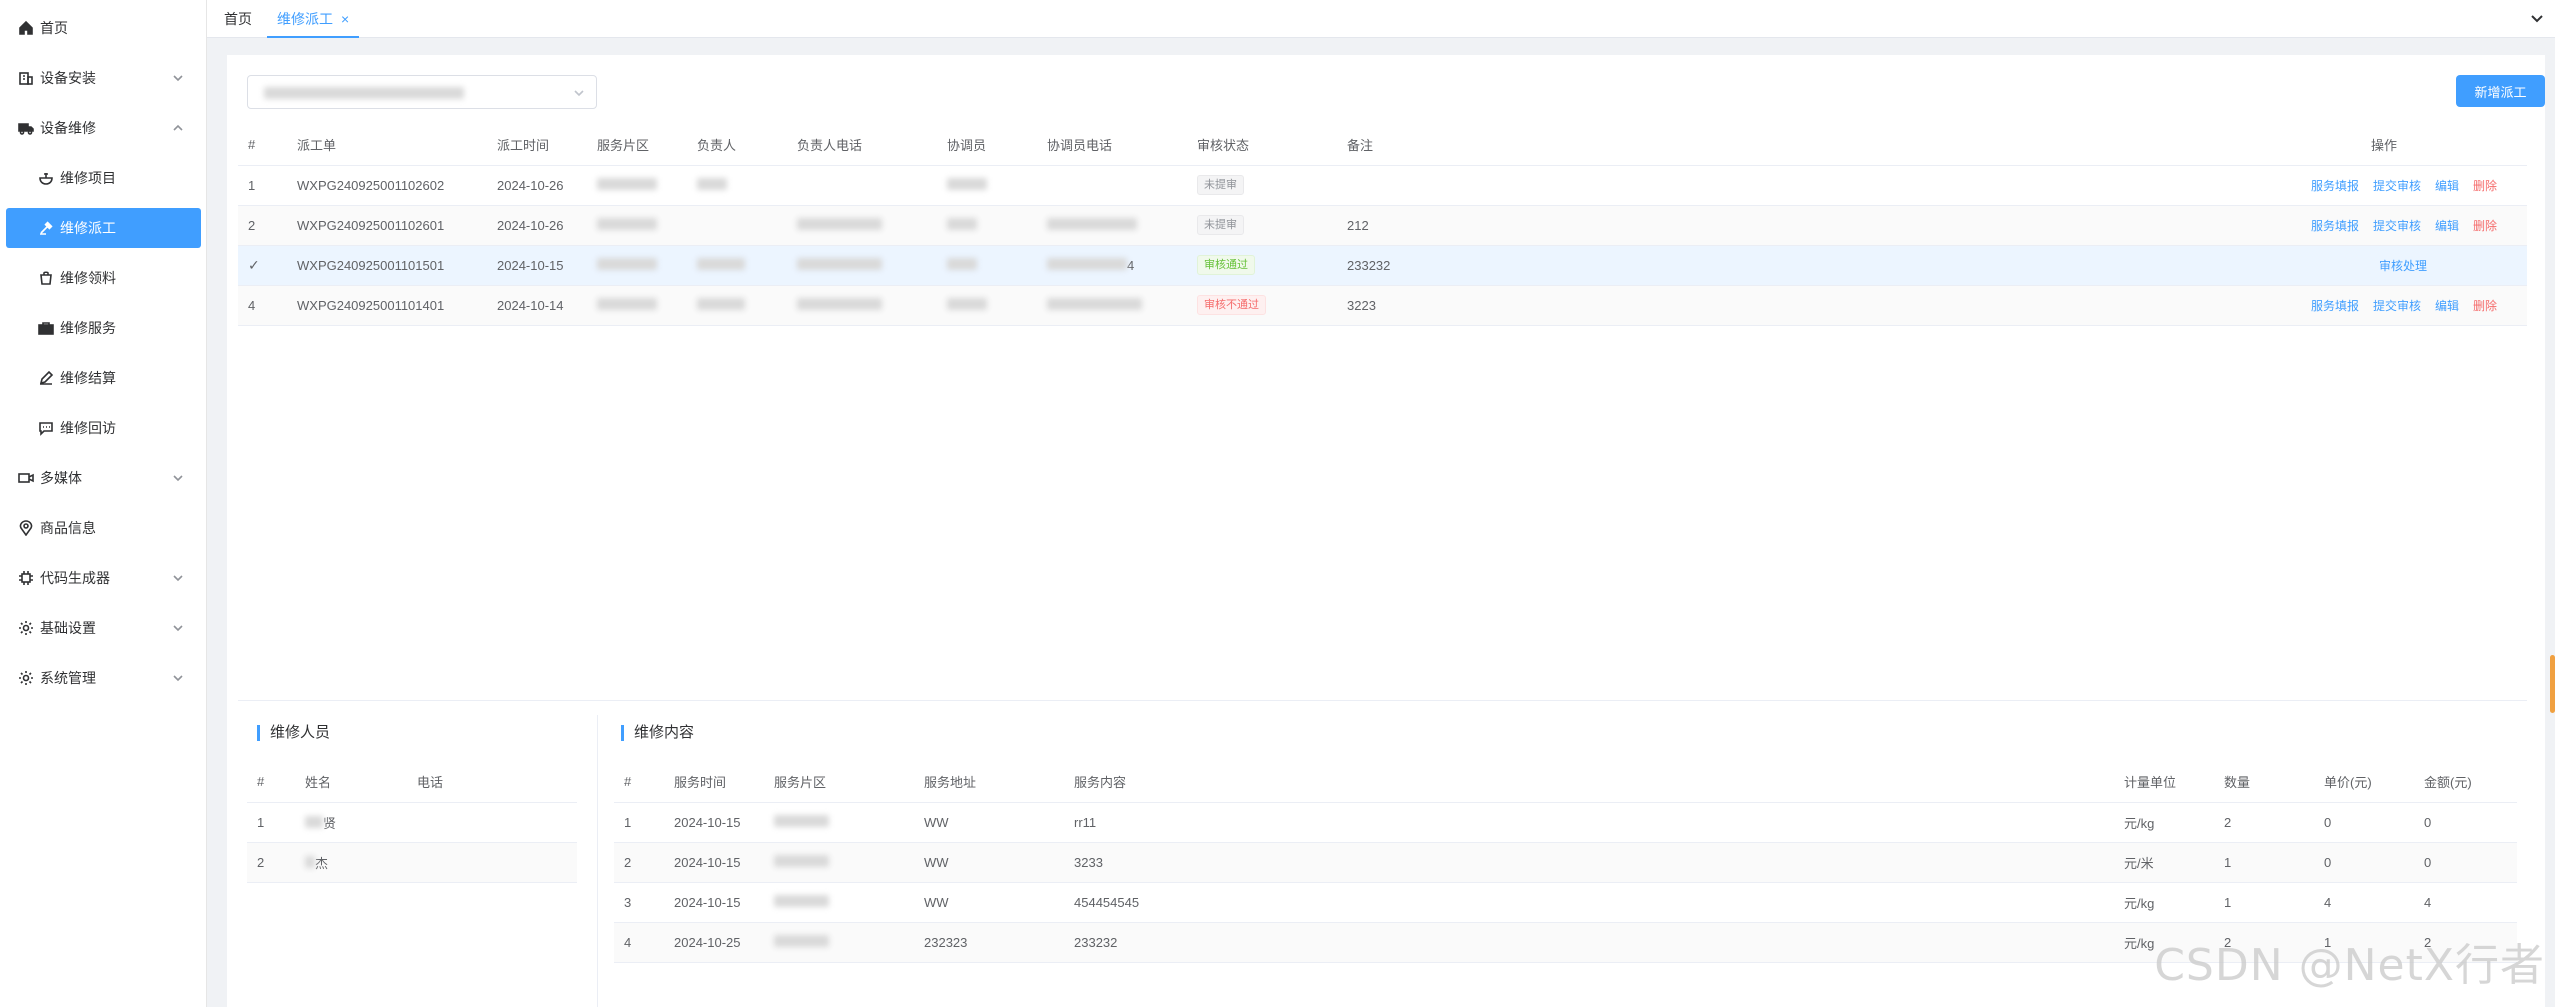  I want to click on table-row: 2 杰, so click(412, 862).